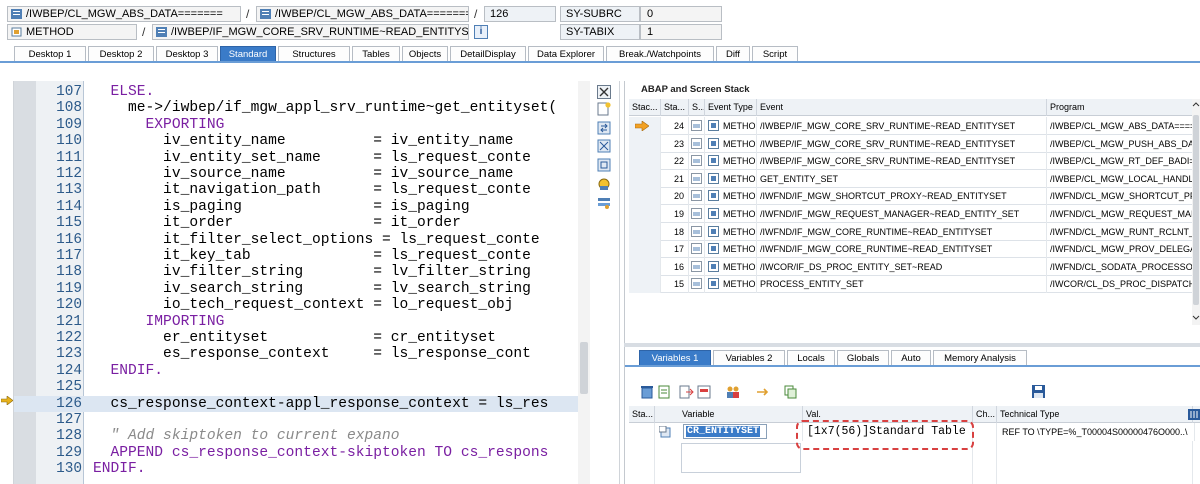  Describe the element at coordinates (302, 272) in the screenshot. I see `code-line: 118 iv_filter_string = lv_filter_string` at that location.